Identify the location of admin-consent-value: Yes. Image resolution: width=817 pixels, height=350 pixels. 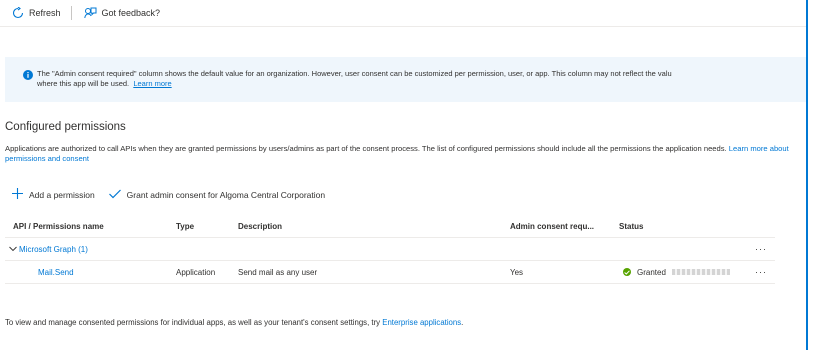
(517, 272).